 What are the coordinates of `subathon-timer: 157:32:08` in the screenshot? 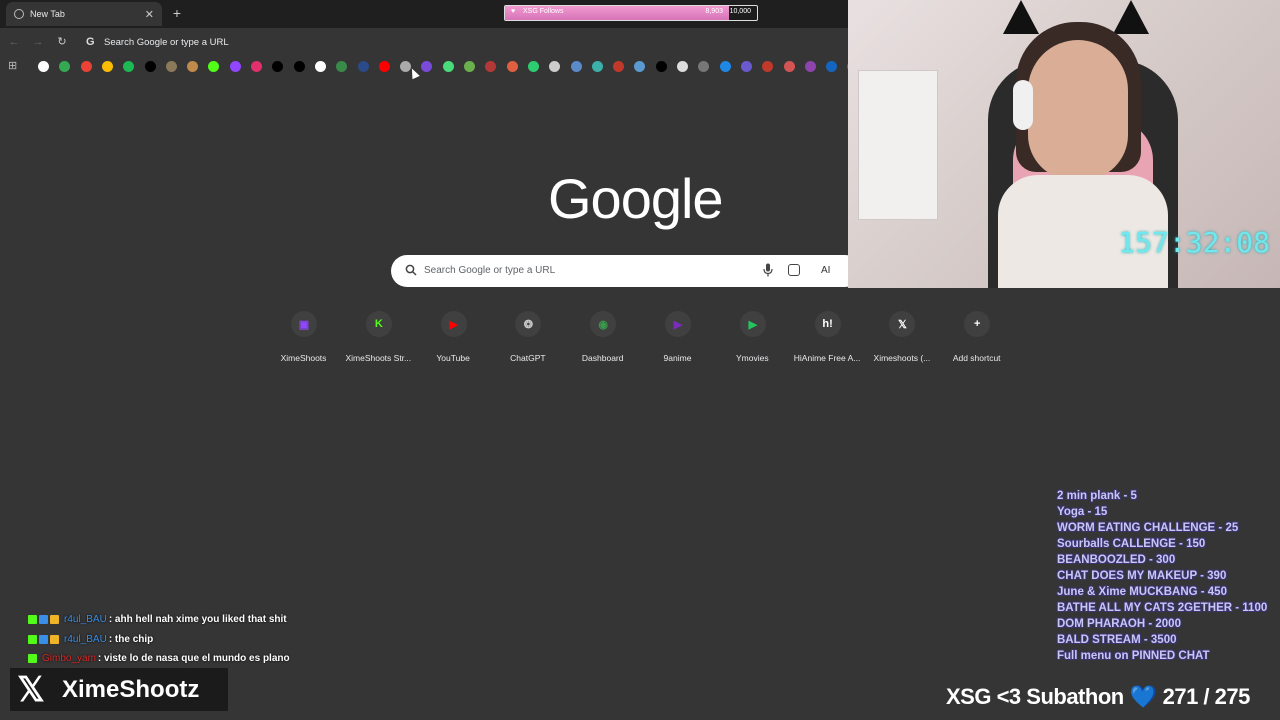 It's located at (1194, 242).